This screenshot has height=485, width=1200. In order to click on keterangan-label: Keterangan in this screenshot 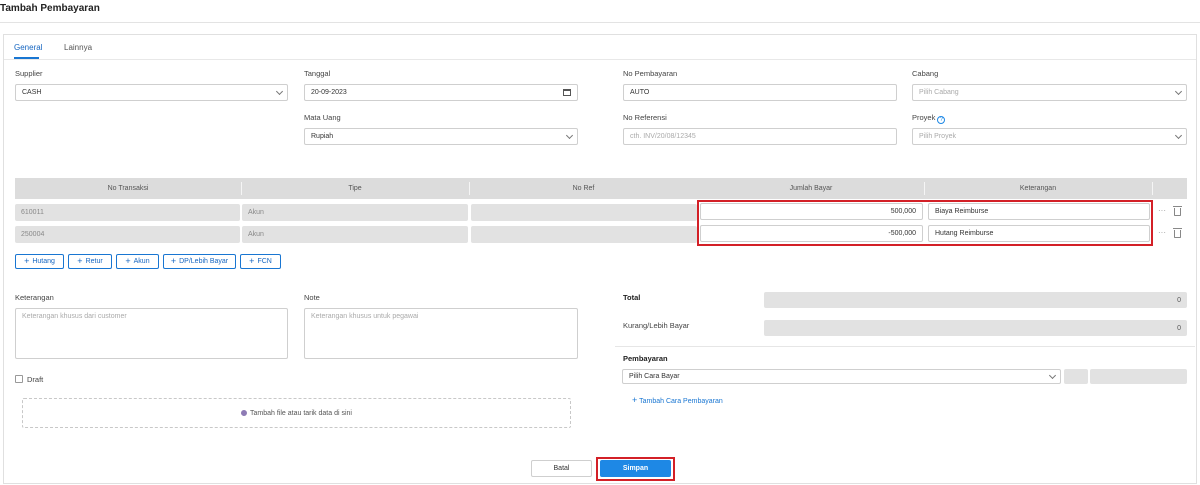, I will do `click(34, 297)`.